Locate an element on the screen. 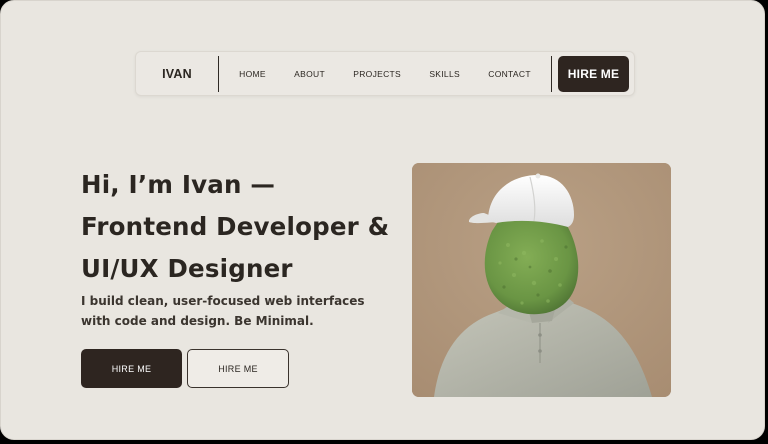 The width and height of the screenshot is (768, 444). headline-line-2: Frontend Developer & is located at coordinates (235, 226).